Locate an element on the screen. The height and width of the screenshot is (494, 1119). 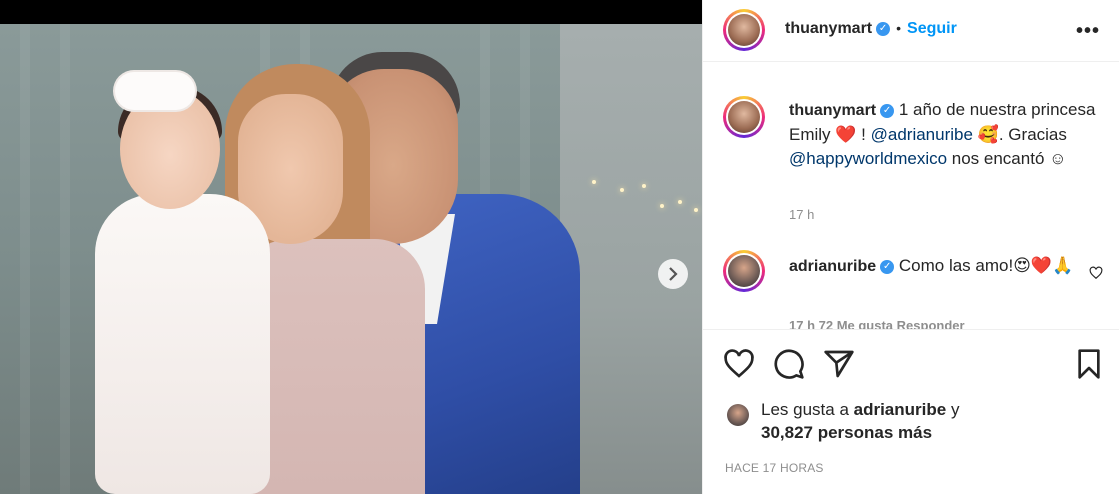
caption-text-2: ! is located at coordinates (863, 134).